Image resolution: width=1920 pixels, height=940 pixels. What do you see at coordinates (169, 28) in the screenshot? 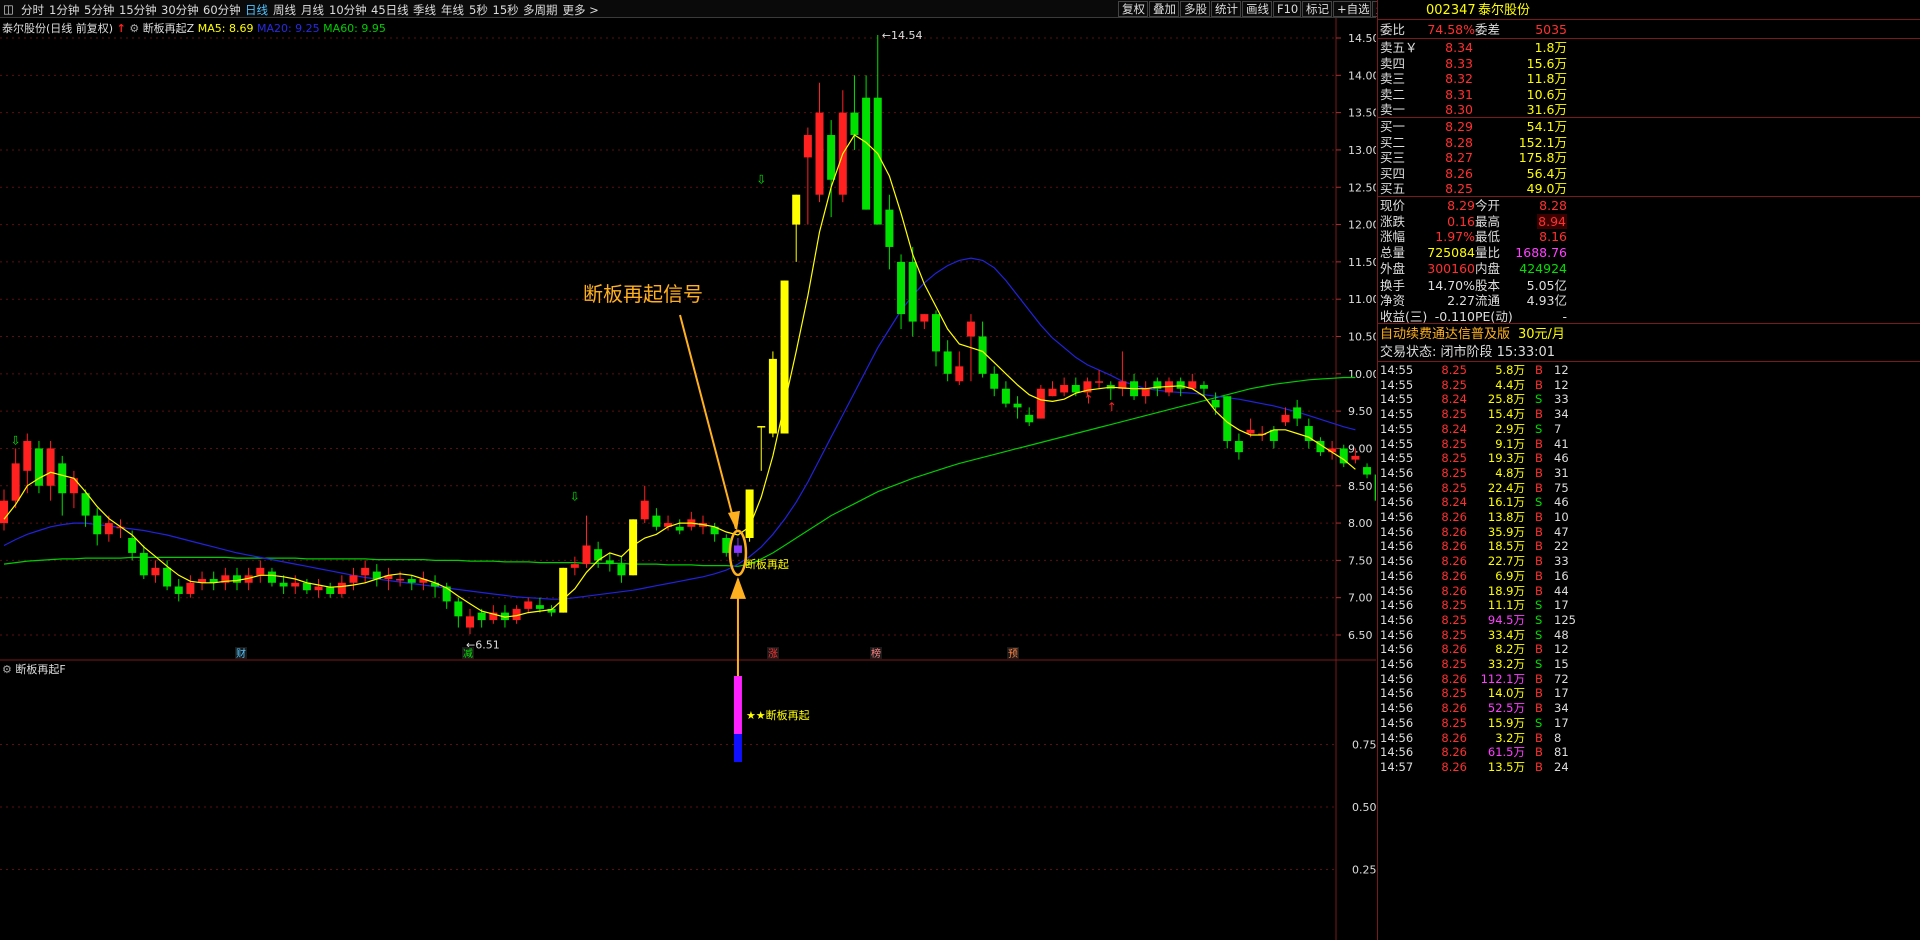
I see `indicator-name: 断板再起Z` at bounding box center [169, 28].